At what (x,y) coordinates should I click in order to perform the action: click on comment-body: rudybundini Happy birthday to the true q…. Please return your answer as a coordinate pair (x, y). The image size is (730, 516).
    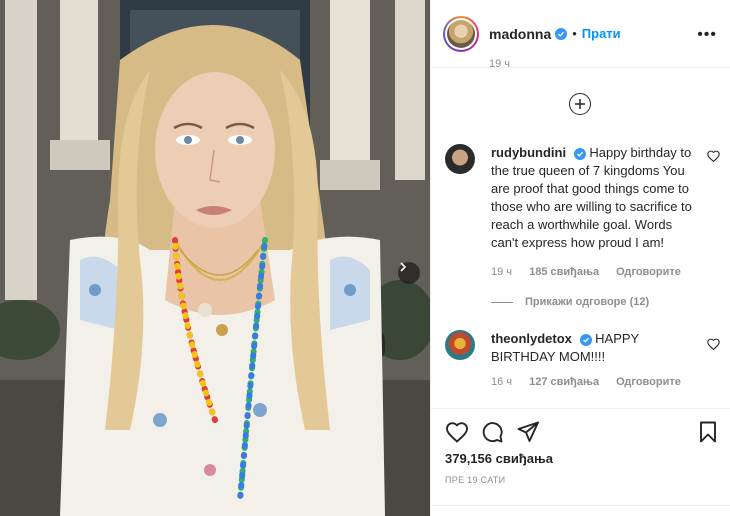
    Looking at the image, I should click on (596, 198).